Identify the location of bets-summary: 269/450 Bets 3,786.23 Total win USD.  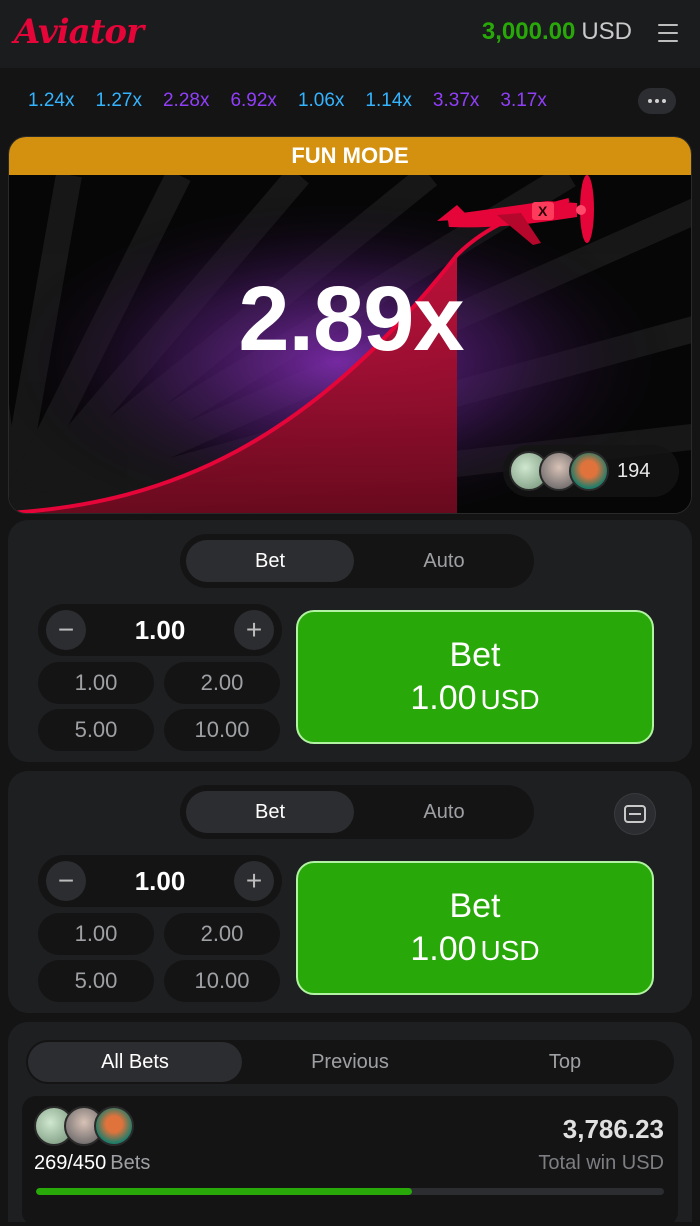
(350, 1161).